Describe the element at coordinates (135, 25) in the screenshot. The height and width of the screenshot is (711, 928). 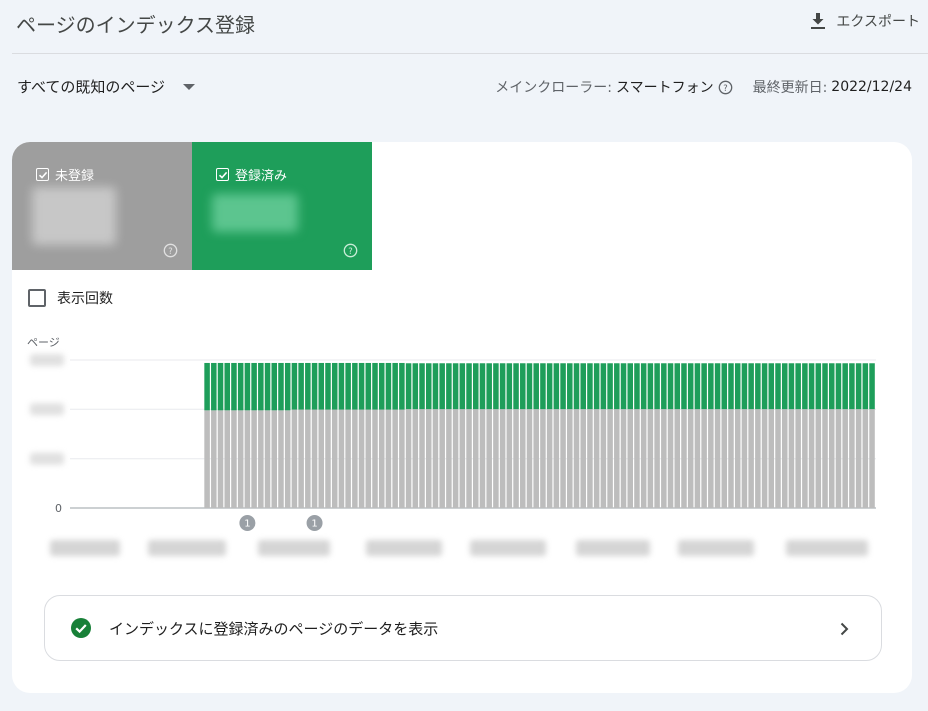
I see `page-title: ページのインデックス登録` at that location.